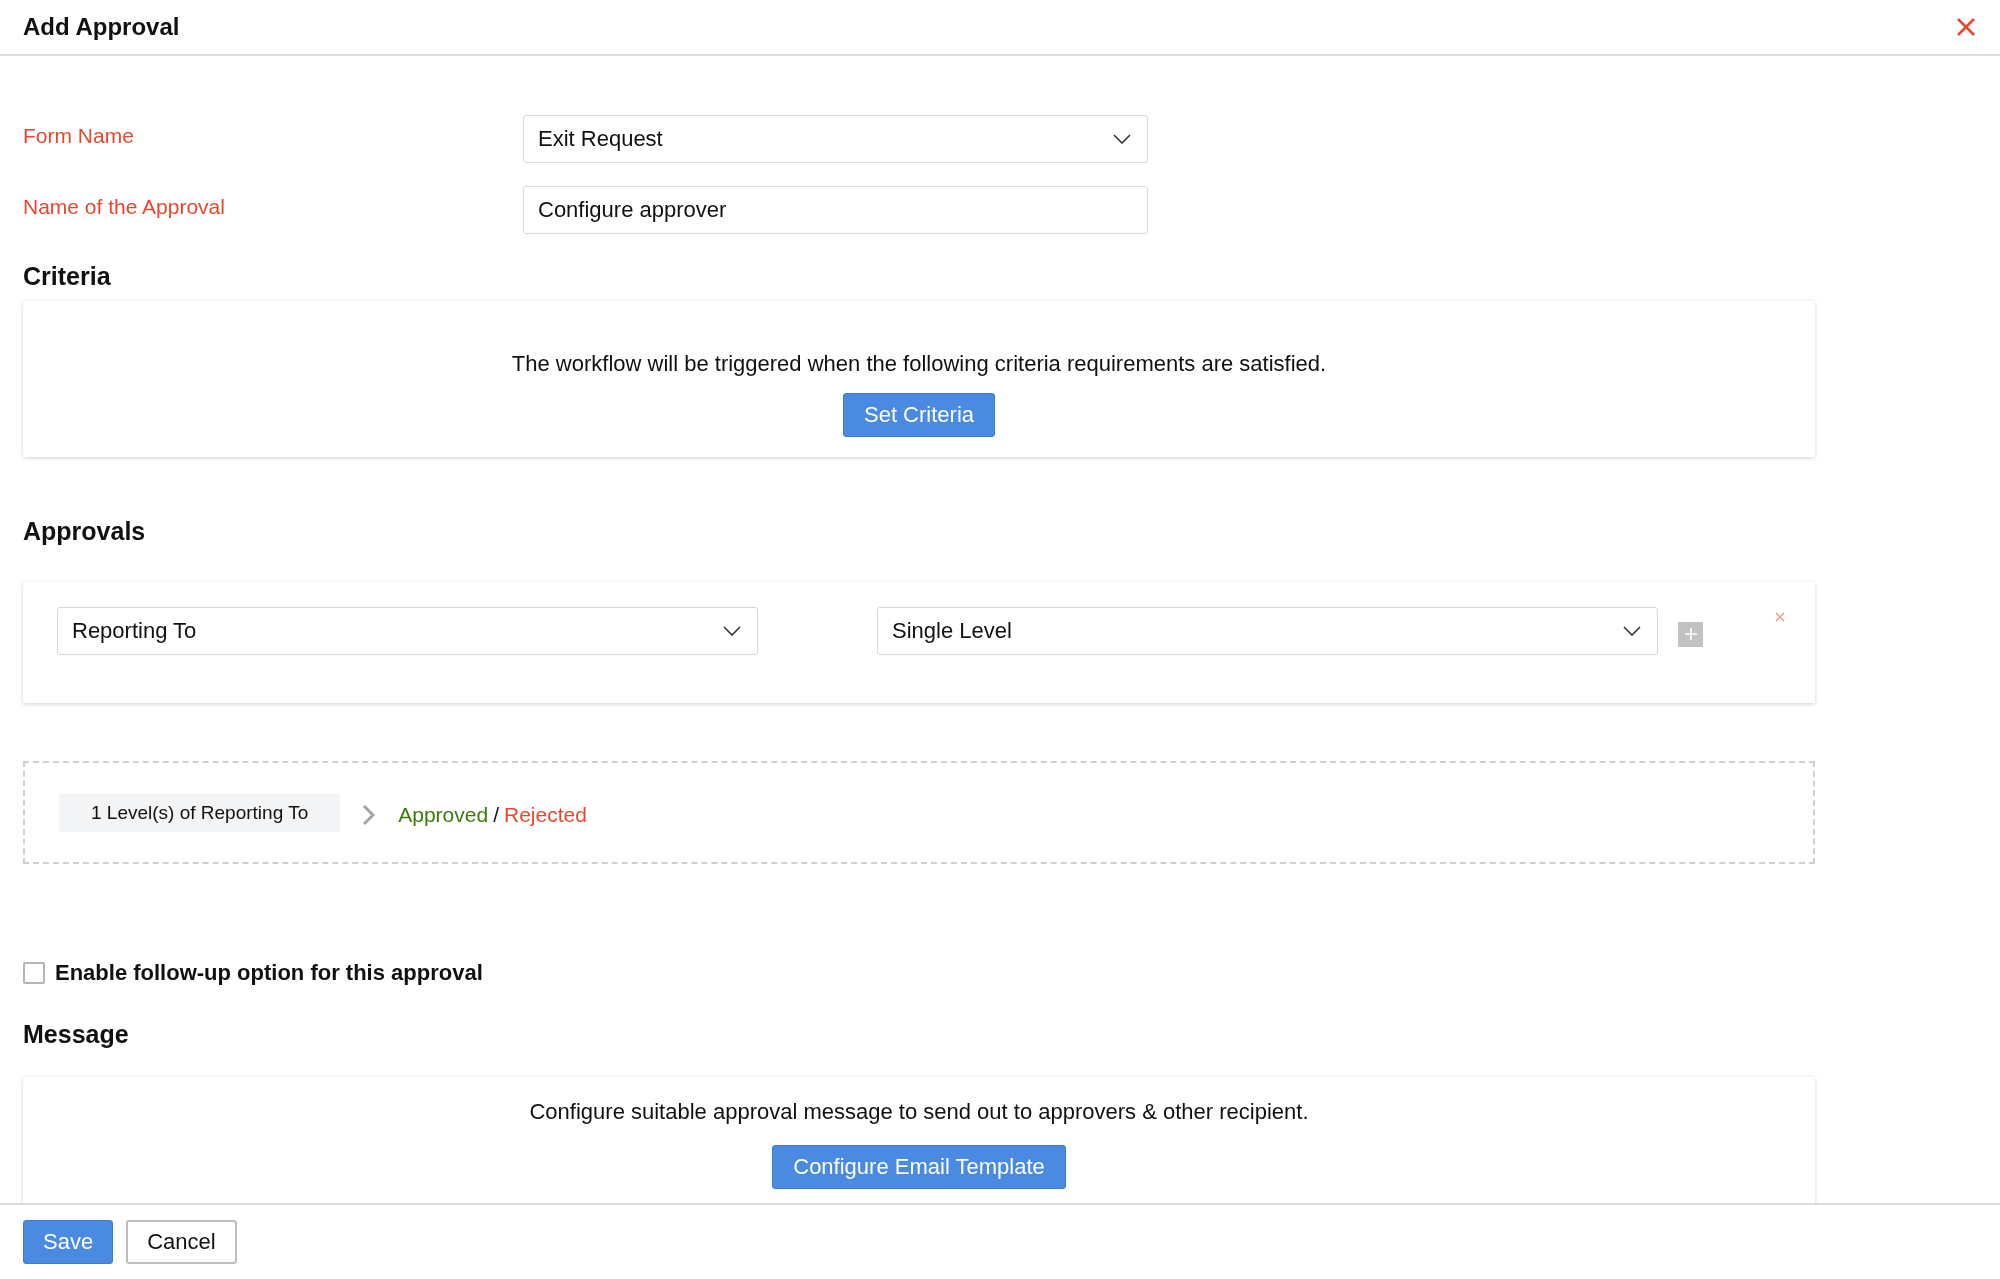  I want to click on set-criteria-button: Set Criteria, so click(918, 415).